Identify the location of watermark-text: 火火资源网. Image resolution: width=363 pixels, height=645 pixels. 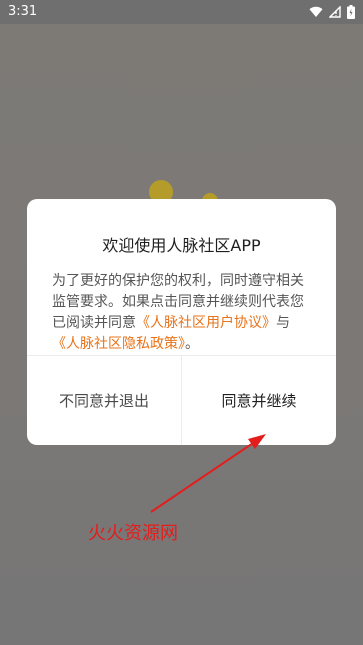
(133, 533).